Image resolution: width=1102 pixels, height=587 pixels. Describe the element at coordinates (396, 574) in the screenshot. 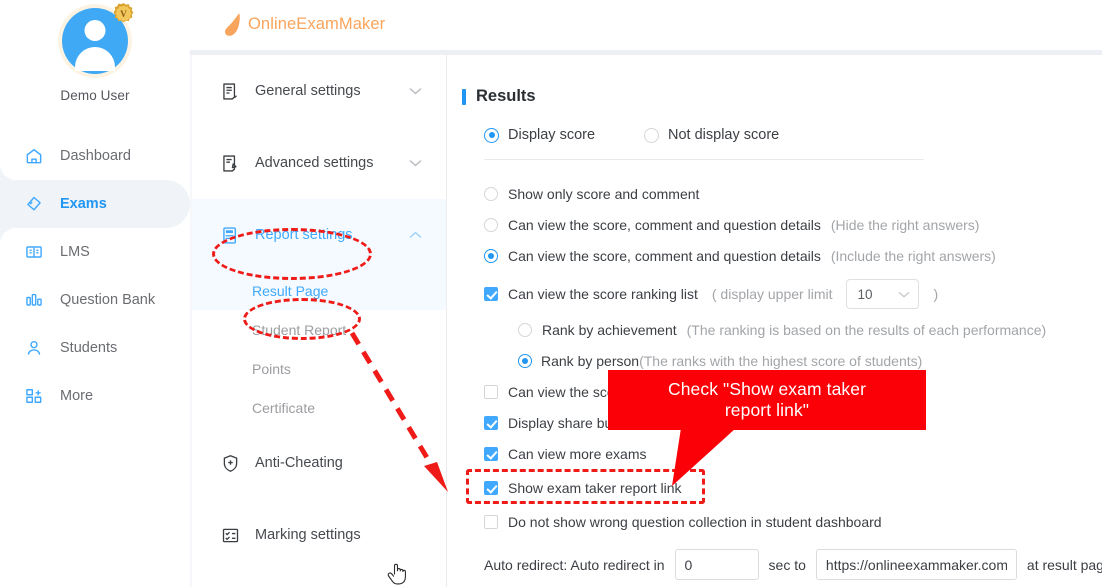

I see `mouse-cursor-pointer-icon` at that location.